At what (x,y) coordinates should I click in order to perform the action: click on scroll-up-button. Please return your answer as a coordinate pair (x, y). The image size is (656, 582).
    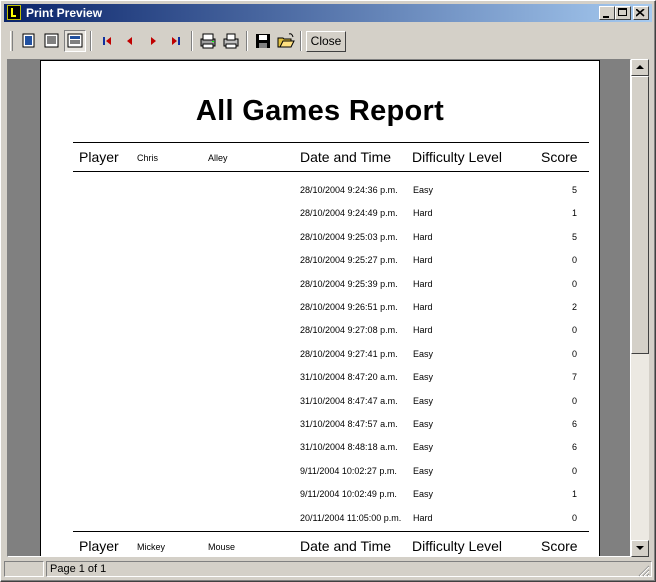
    Looking at the image, I should click on (640, 67).